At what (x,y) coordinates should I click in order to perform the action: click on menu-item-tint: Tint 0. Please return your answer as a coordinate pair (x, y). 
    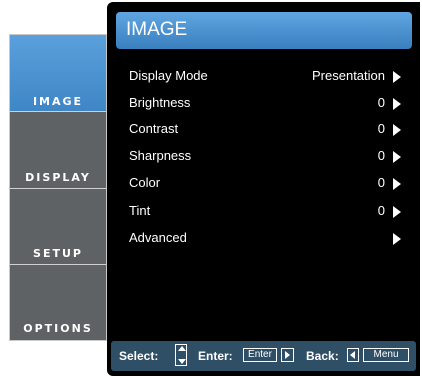
    Looking at the image, I should click on (265, 213).